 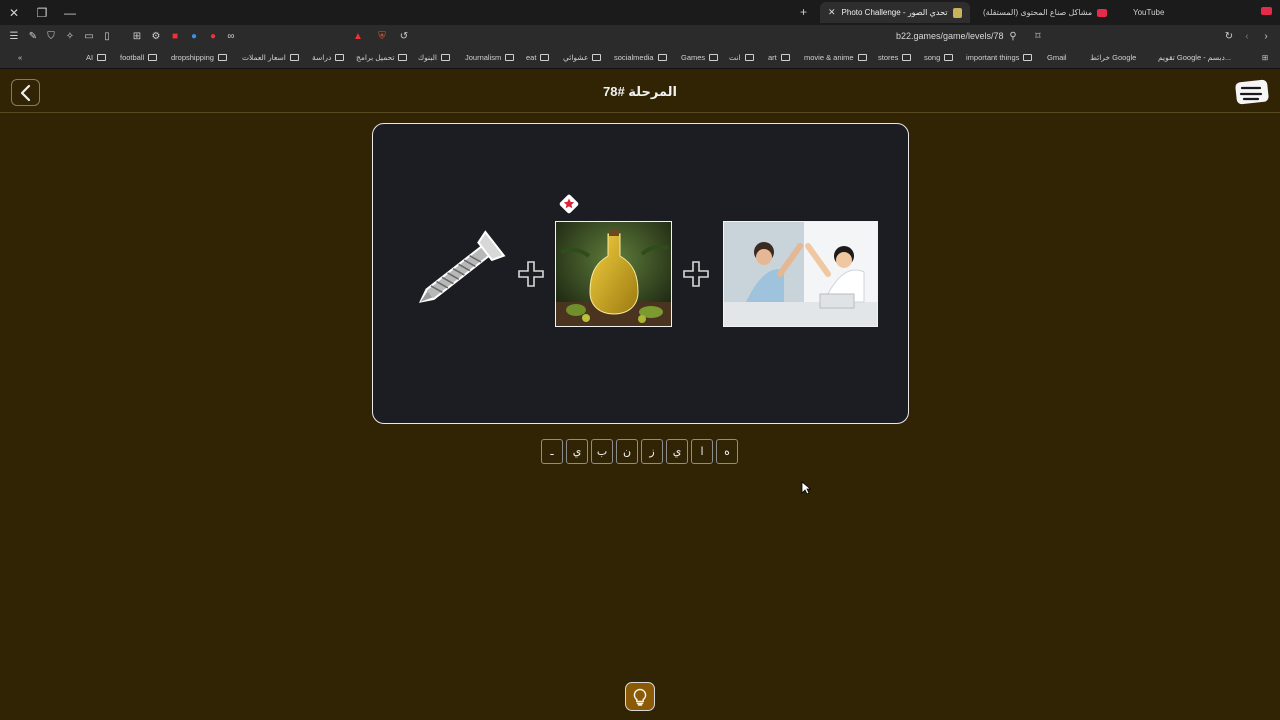 I want to click on bookmark-folder: important things, so click(x=999, y=57).